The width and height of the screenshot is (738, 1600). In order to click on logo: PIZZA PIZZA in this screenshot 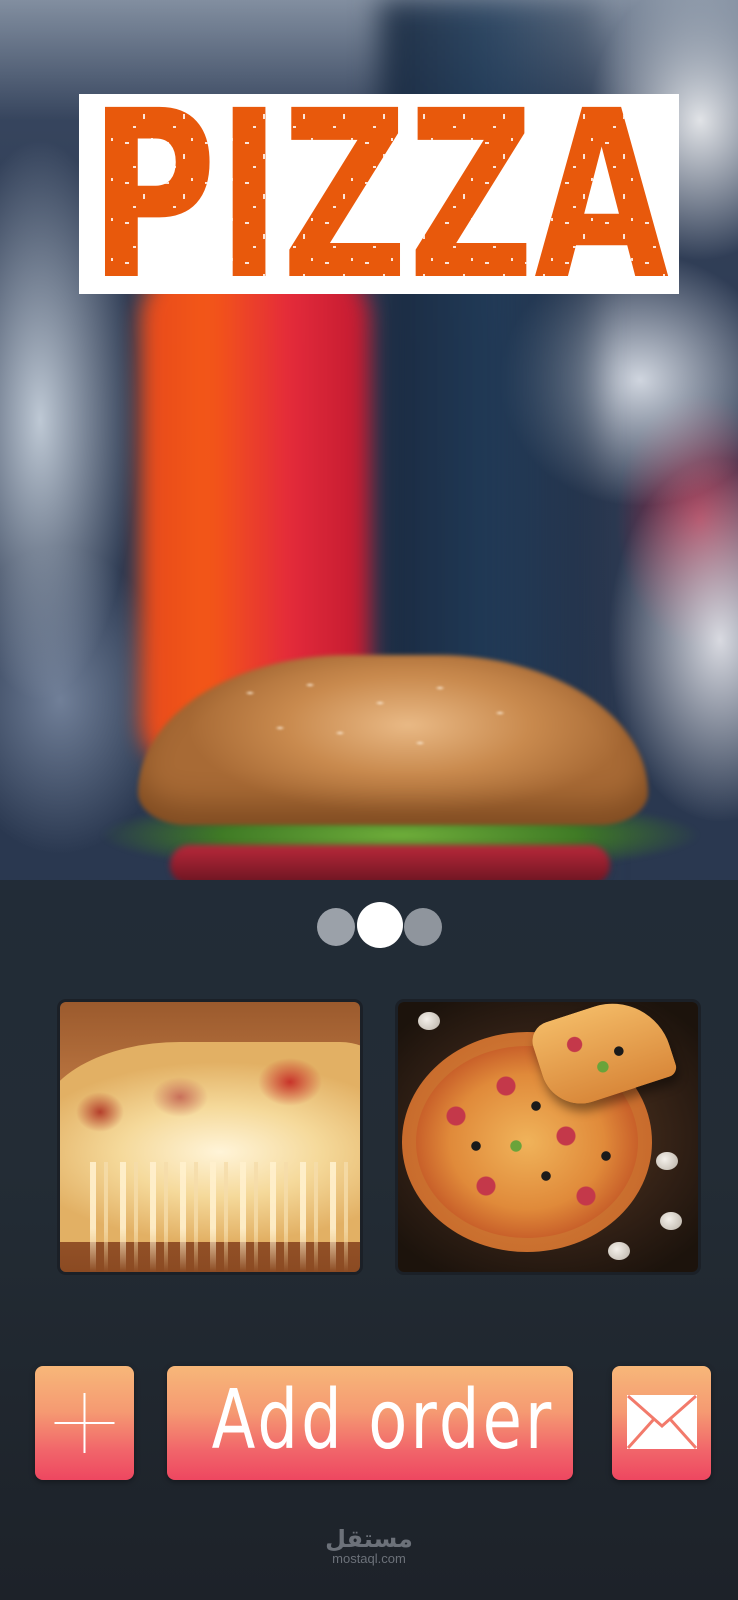, I will do `click(379, 194)`.